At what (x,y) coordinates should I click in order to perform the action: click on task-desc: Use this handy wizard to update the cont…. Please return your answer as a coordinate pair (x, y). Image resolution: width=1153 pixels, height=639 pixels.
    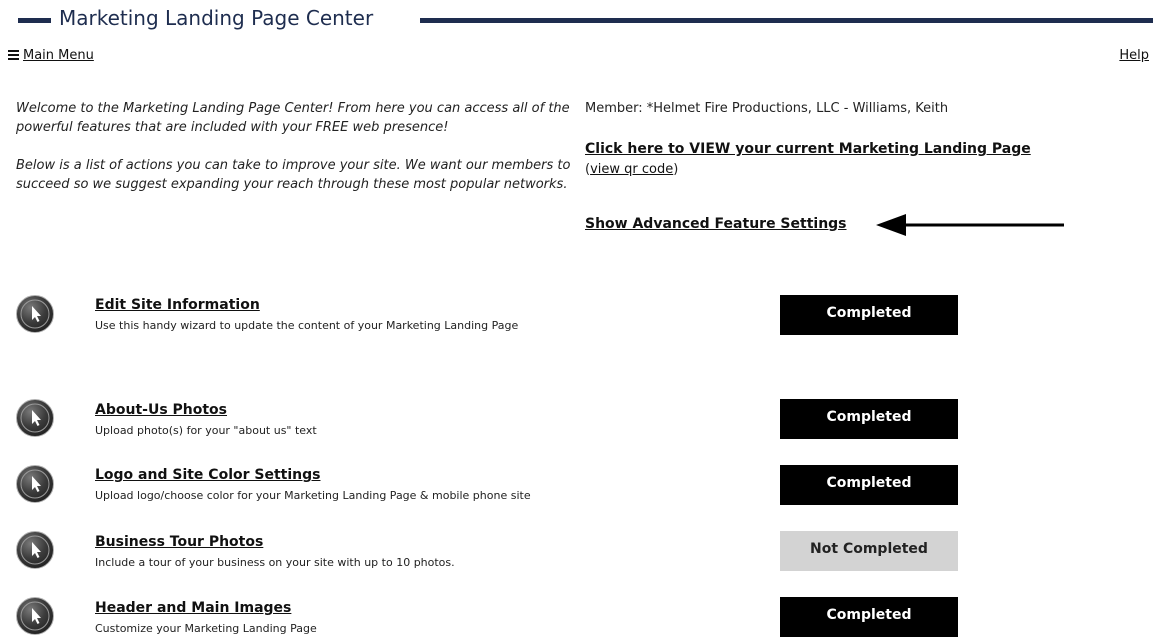
    Looking at the image, I should click on (307, 325).